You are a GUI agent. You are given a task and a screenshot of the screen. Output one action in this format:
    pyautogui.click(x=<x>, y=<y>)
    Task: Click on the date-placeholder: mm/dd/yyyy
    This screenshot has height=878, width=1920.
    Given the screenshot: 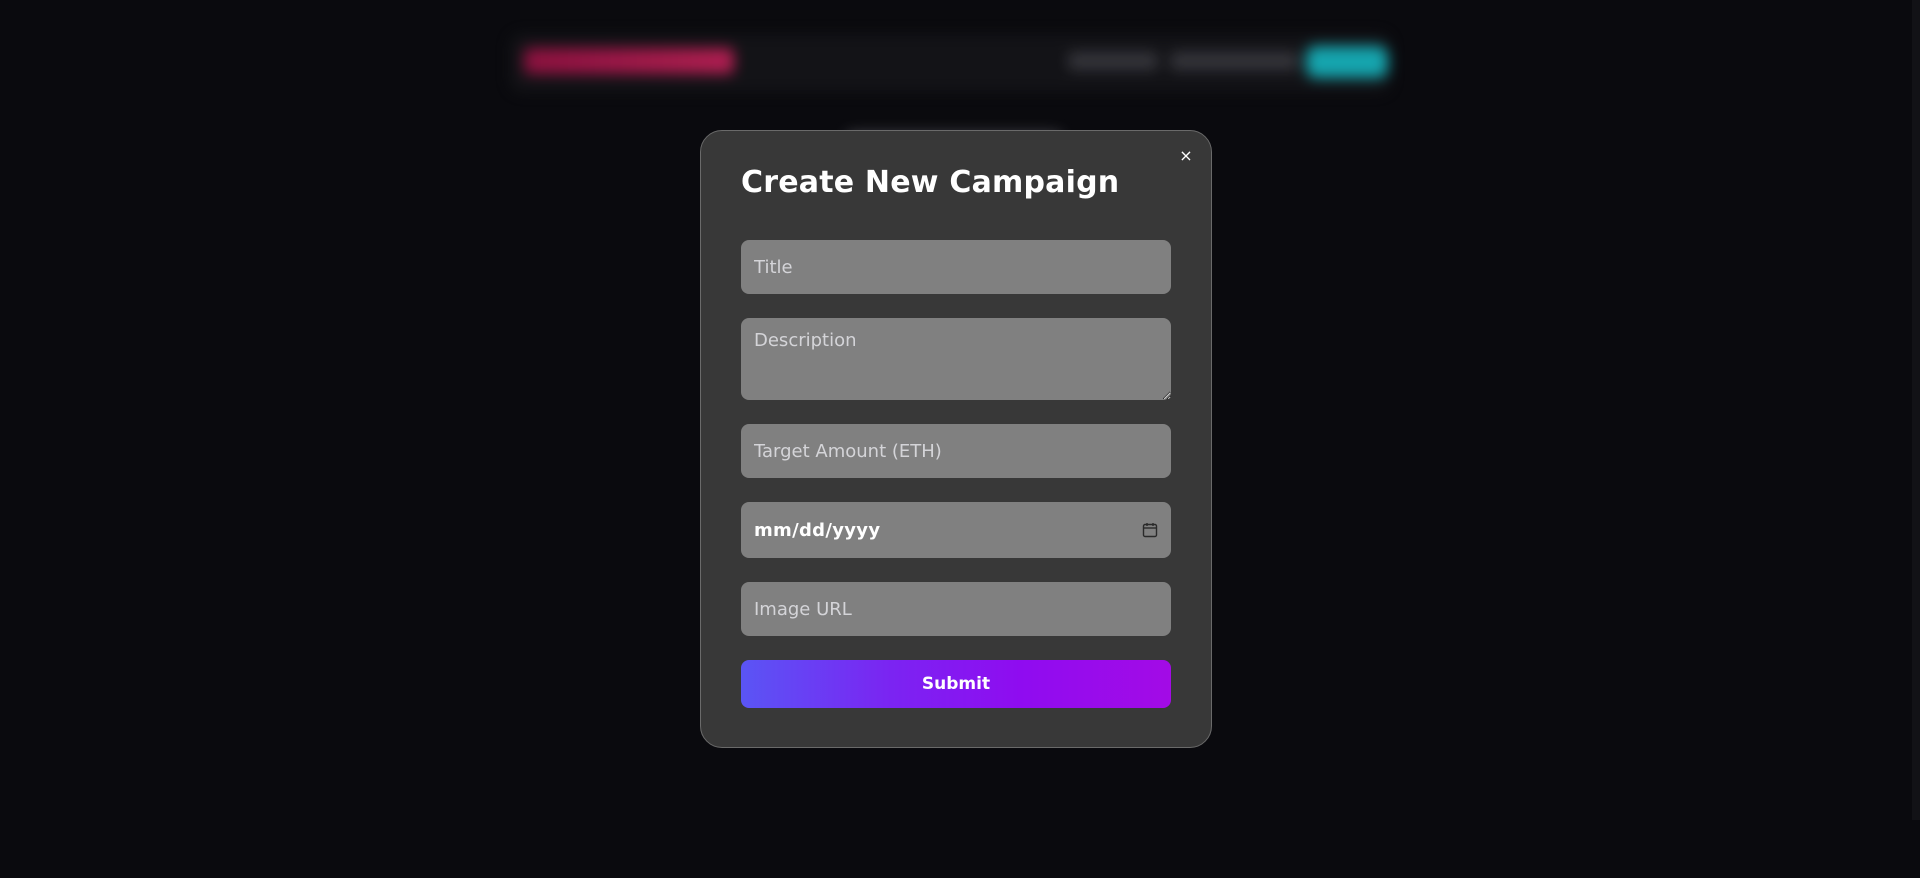 What is the action you would take?
    pyautogui.click(x=817, y=530)
    